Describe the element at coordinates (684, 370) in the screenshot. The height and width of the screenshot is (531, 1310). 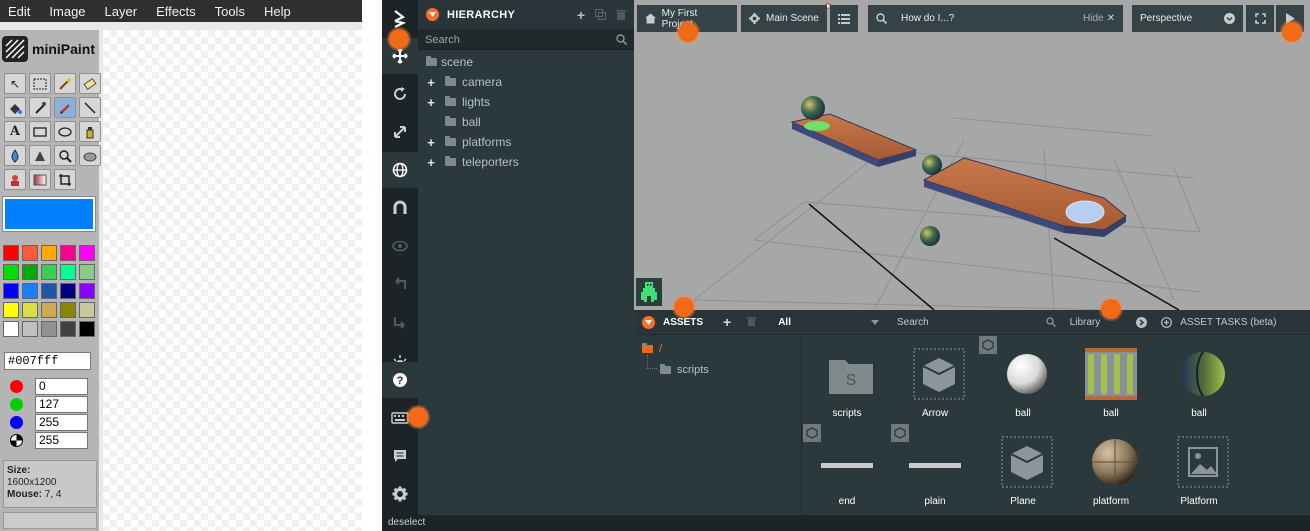
I see `asset-folder-scripts: scripts` at that location.